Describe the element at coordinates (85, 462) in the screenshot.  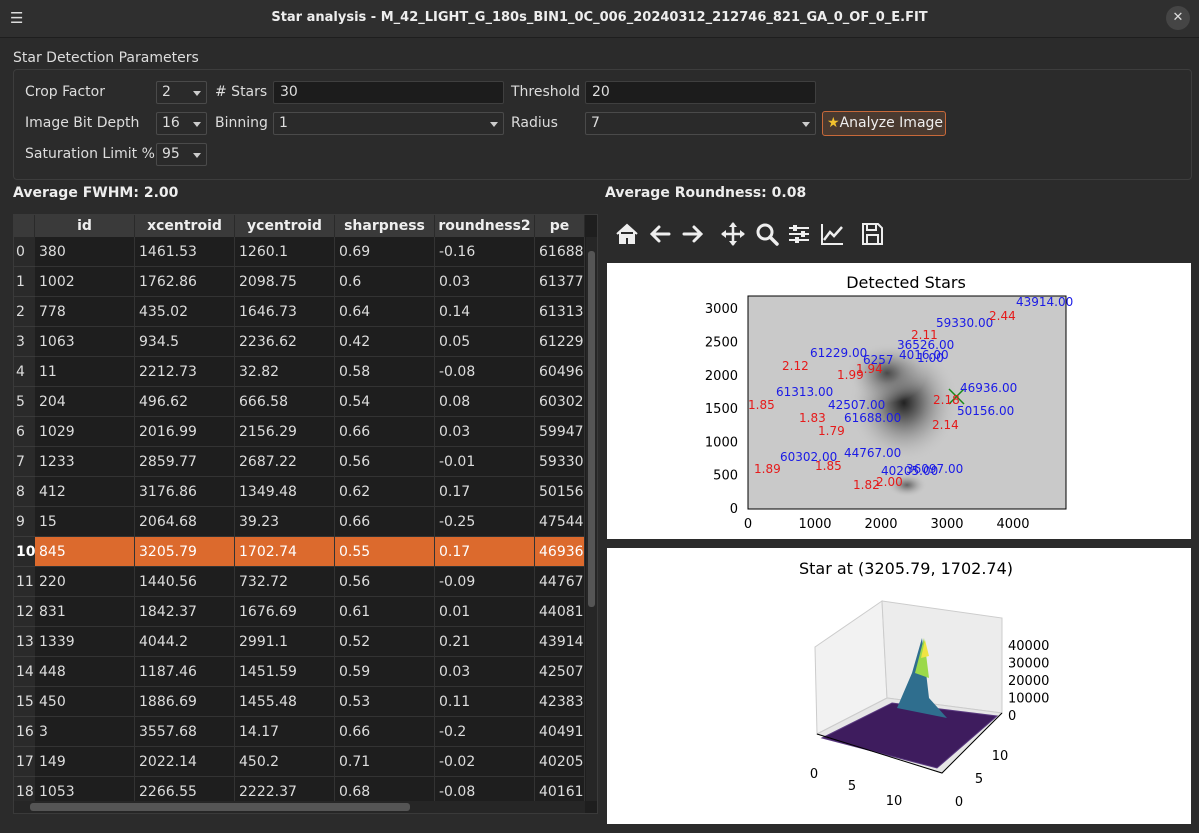
I see `table-cell: 1233` at that location.